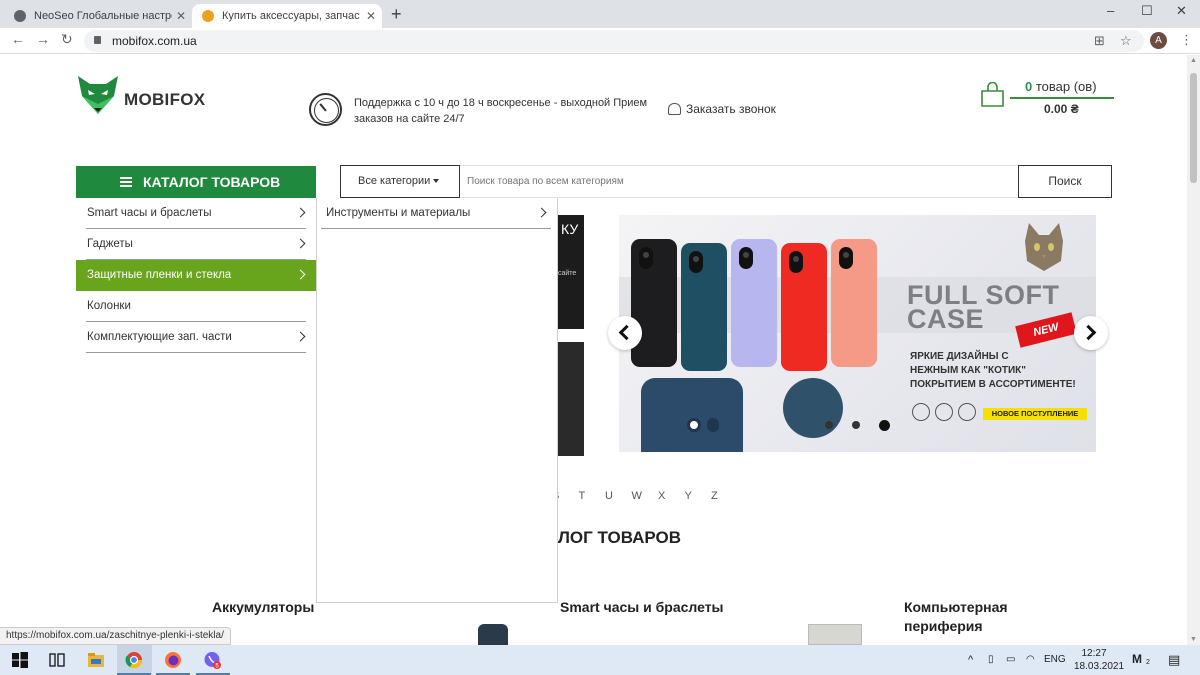 The width and height of the screenshot is (1200, 675). Describe the element at coordinates (196, 306) in the screenshot. I see `catalog-item-speakers: Колонки` at that location.